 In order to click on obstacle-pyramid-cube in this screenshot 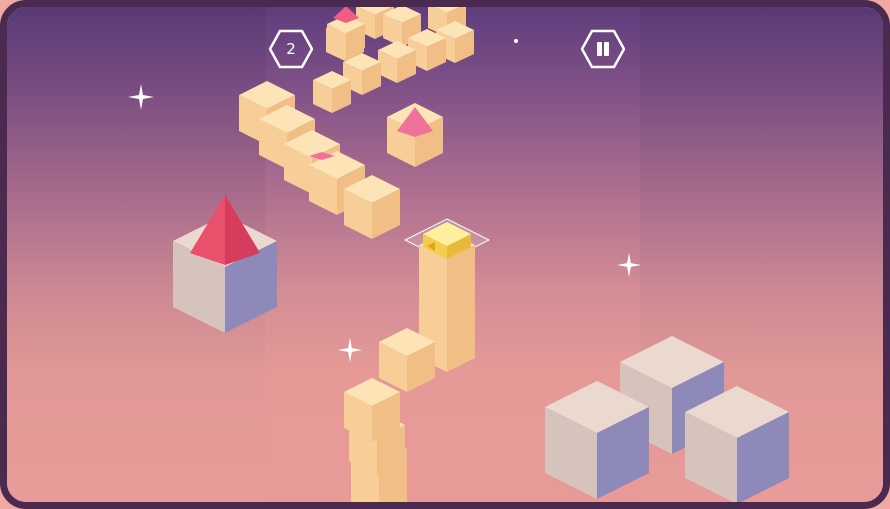, I will do `click(225, 264)`.